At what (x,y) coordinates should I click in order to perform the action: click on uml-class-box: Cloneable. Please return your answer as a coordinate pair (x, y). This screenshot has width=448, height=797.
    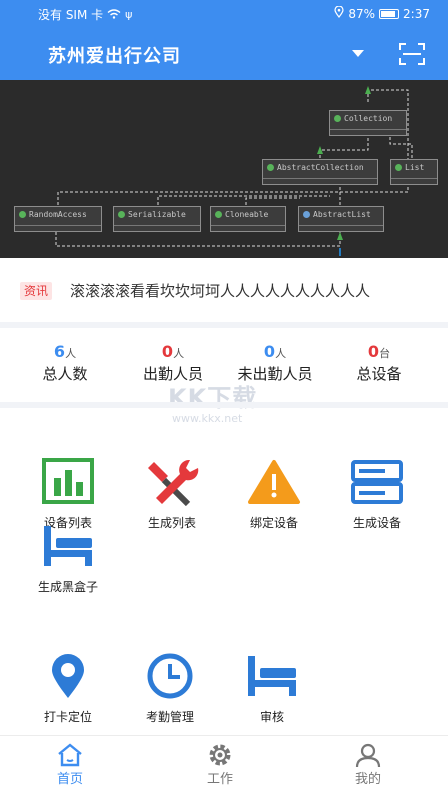
    Looking at the image, I should click on (248, 219).